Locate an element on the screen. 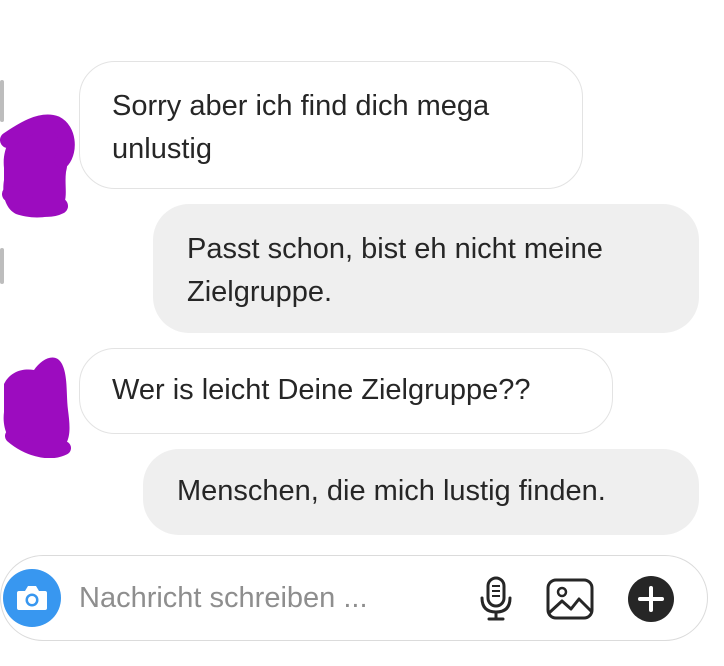 The image size is (724, 666). message-composer is located at coordinates (354, 598).